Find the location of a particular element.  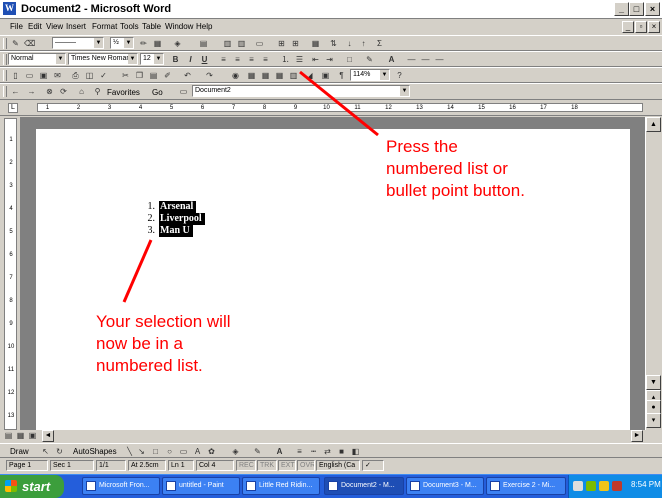

wordart-icon: A is located at coordinates (197, 451).